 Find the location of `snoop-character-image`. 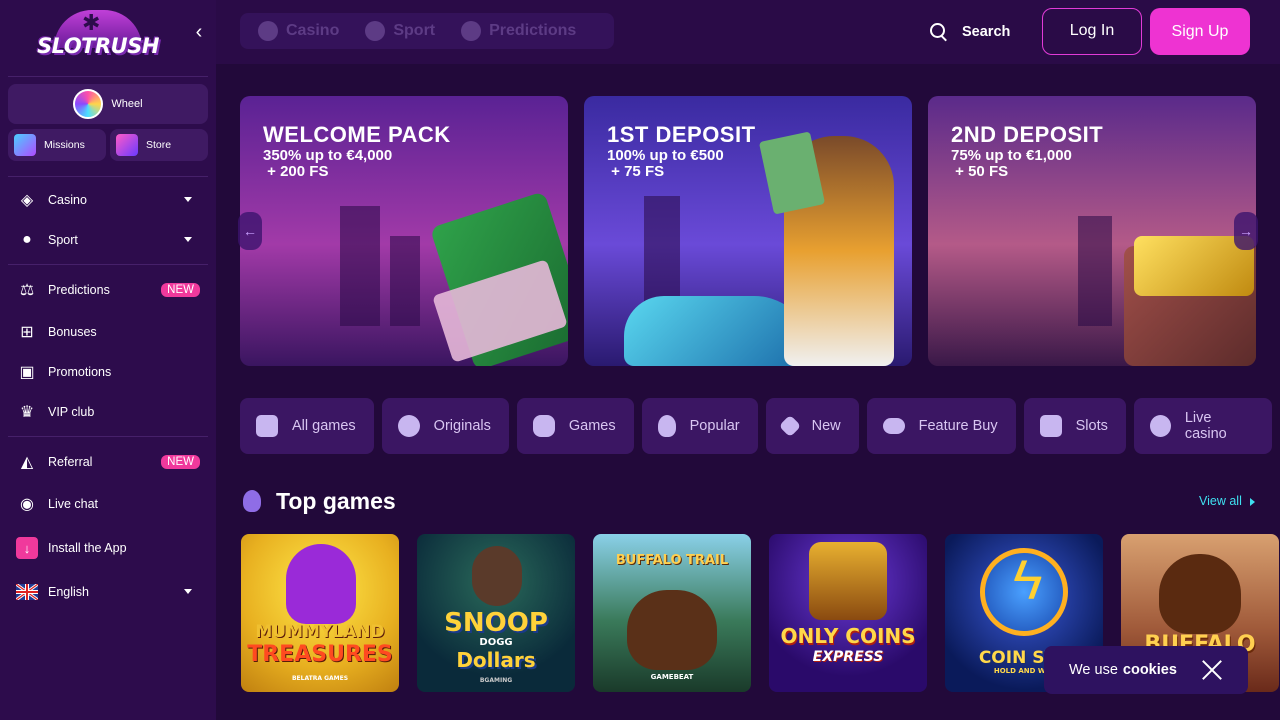

snoop-character-image is located at coordinates (497, 576).